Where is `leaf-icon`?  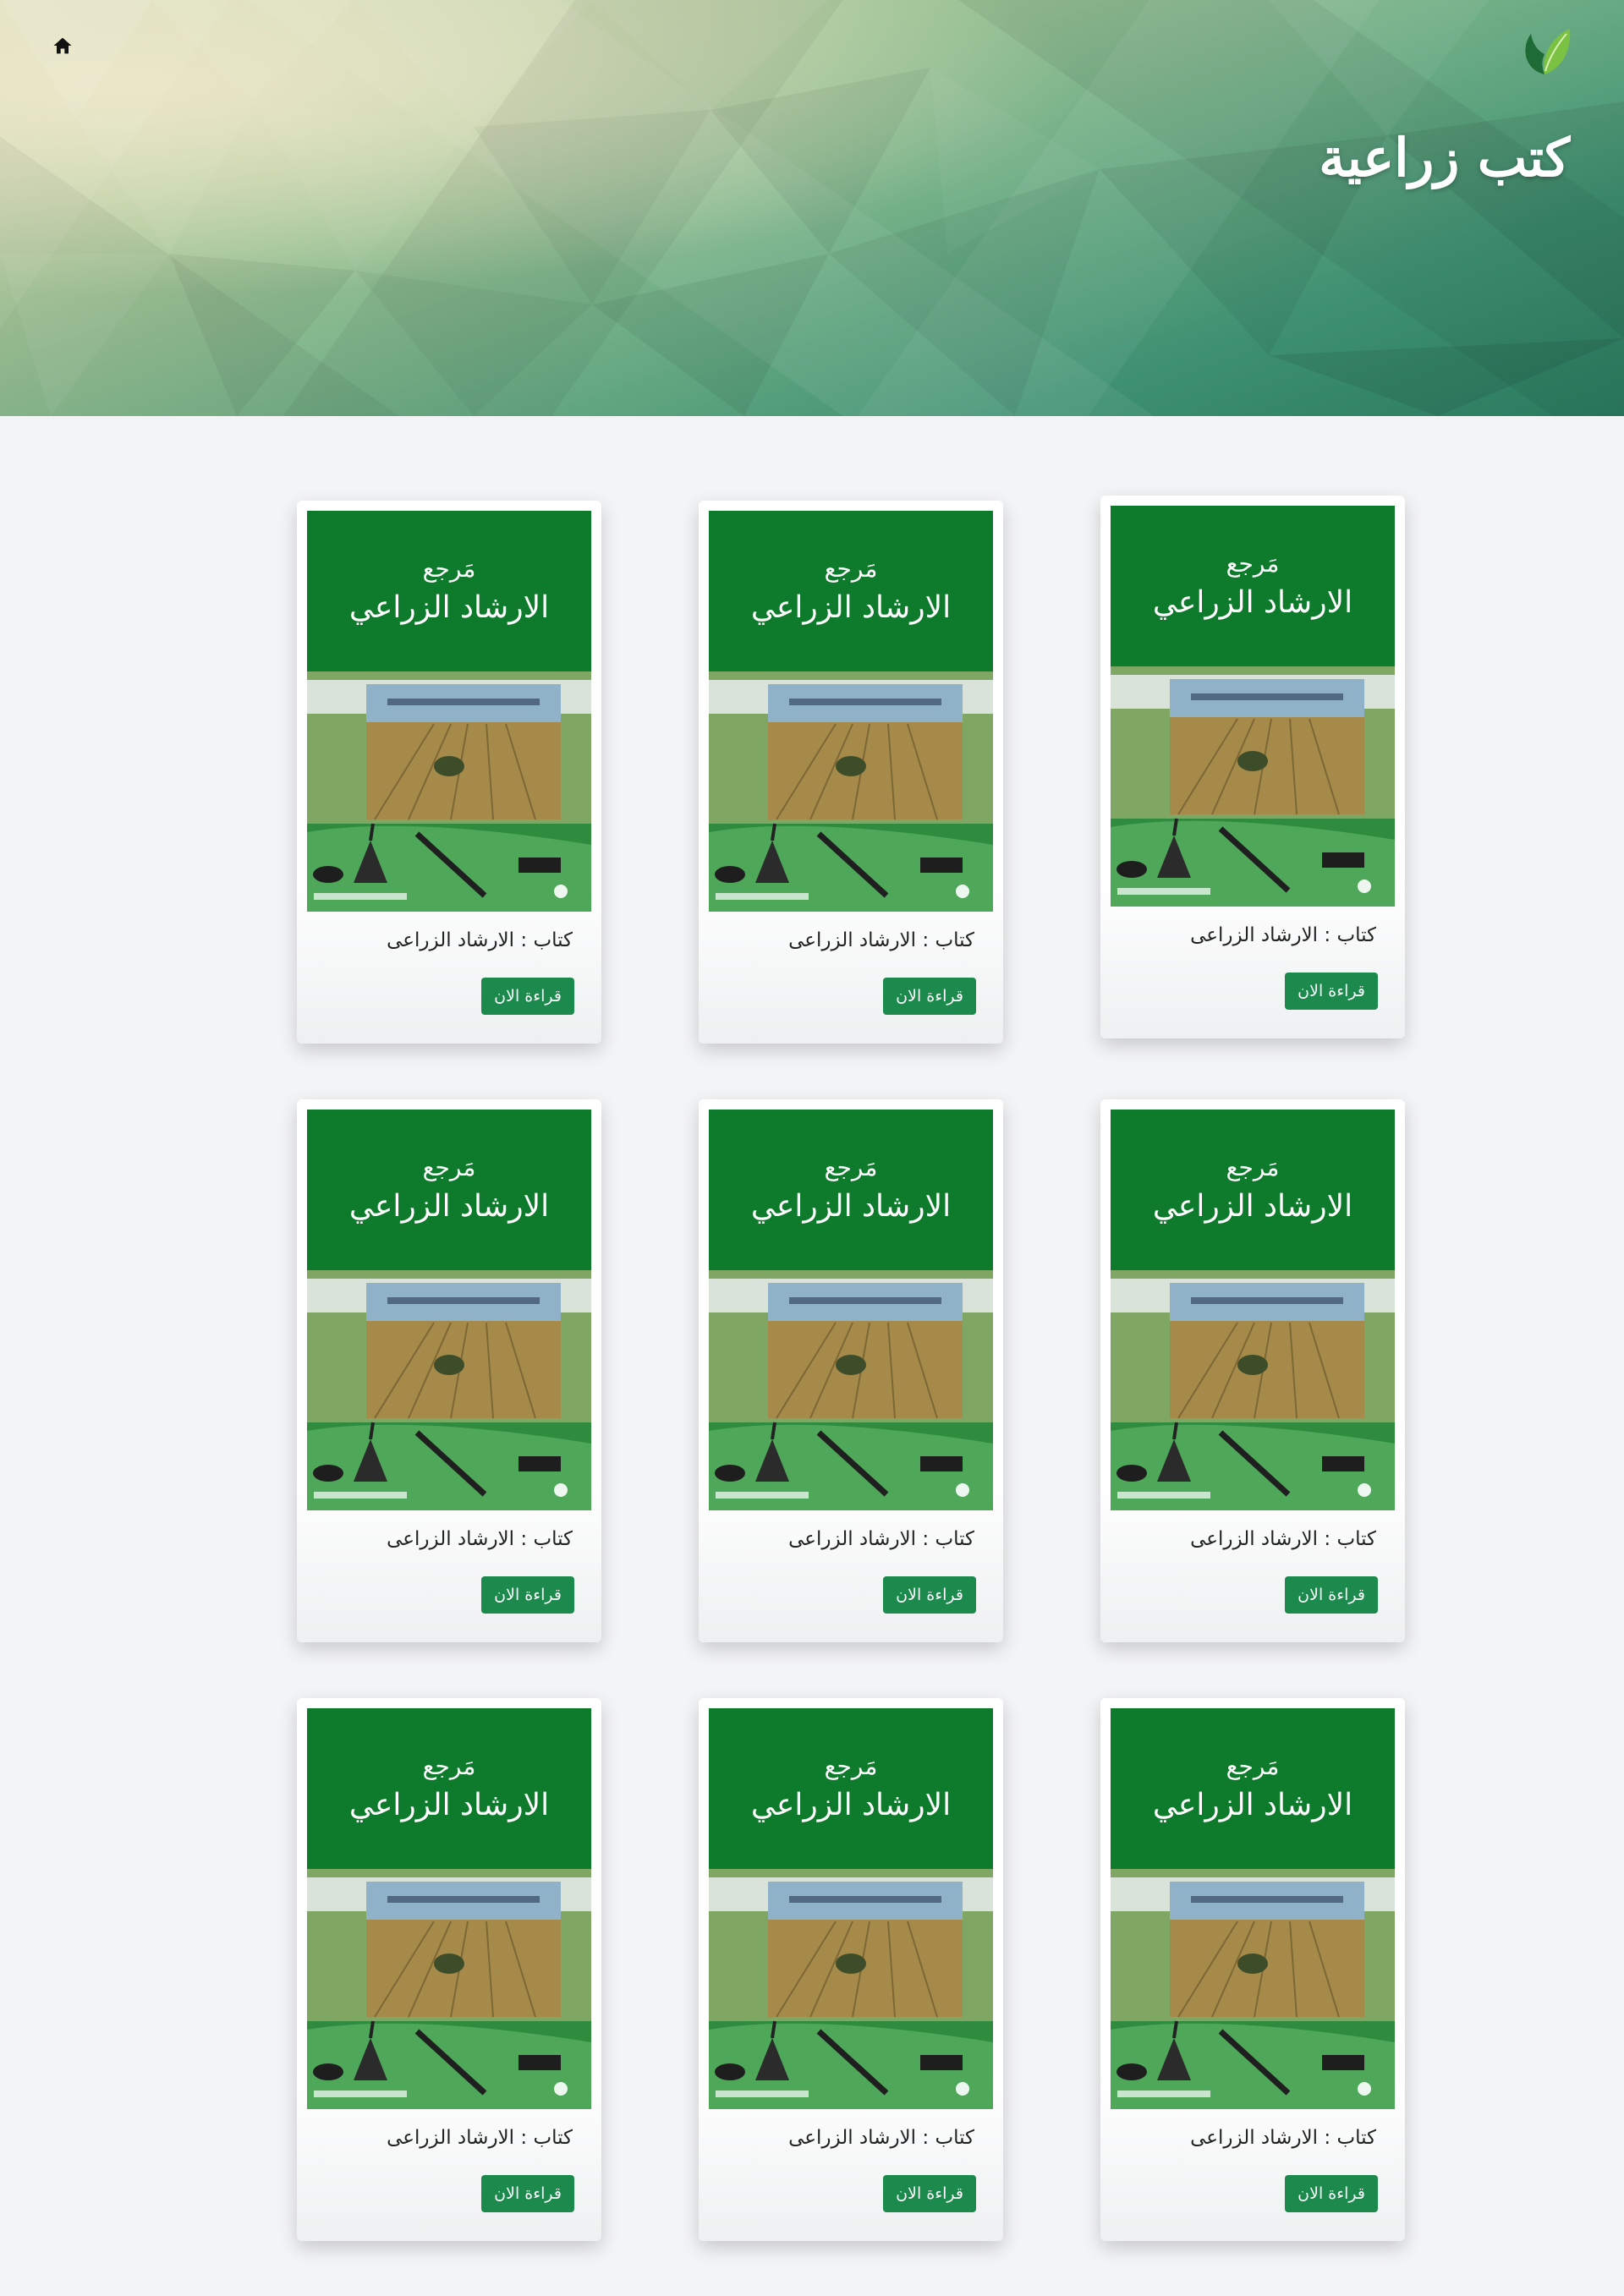
leaf-icon is located at coordinates (1548, 51).